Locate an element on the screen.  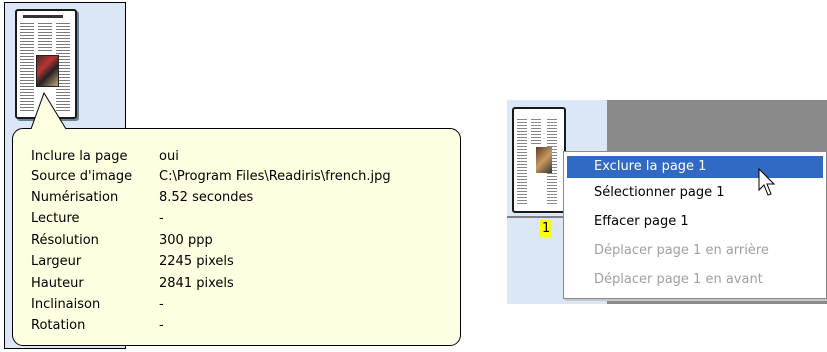
thumbnail-headline is located at coordinates (43, 16).